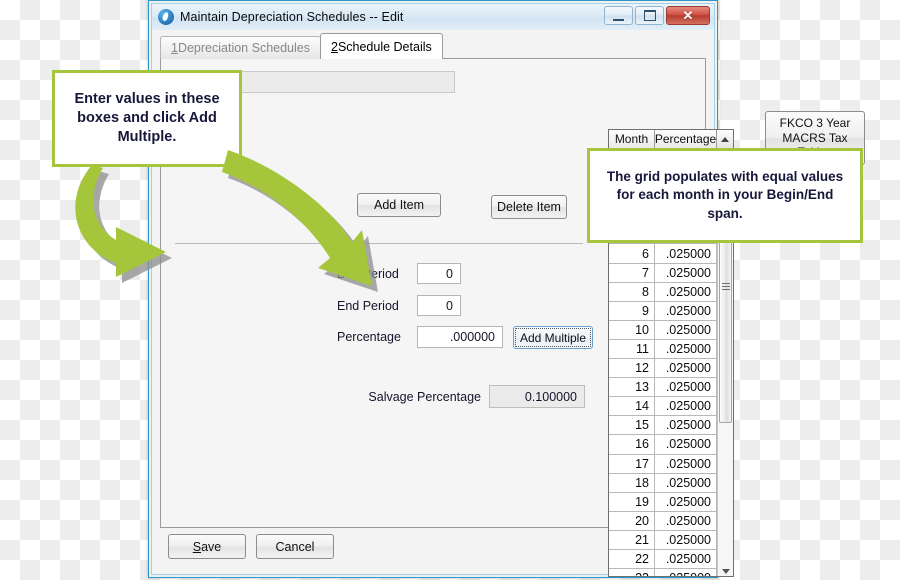 The image size is (900, 580). What do you see at coordinates (166, 17) in the screenshot?
I see `app-circle-icon` at bounding box center [166, 17].